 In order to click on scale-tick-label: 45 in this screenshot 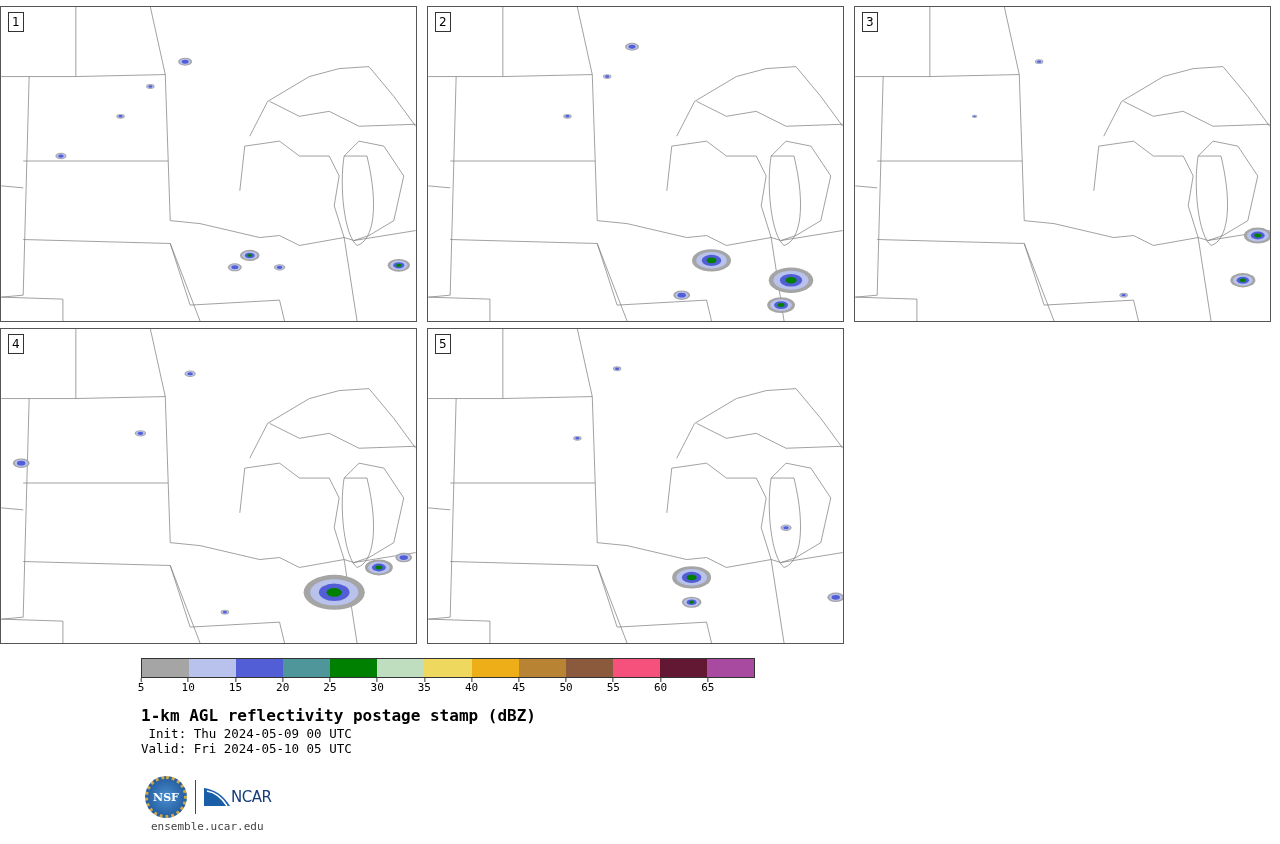, I will do `click(519, 686)`.